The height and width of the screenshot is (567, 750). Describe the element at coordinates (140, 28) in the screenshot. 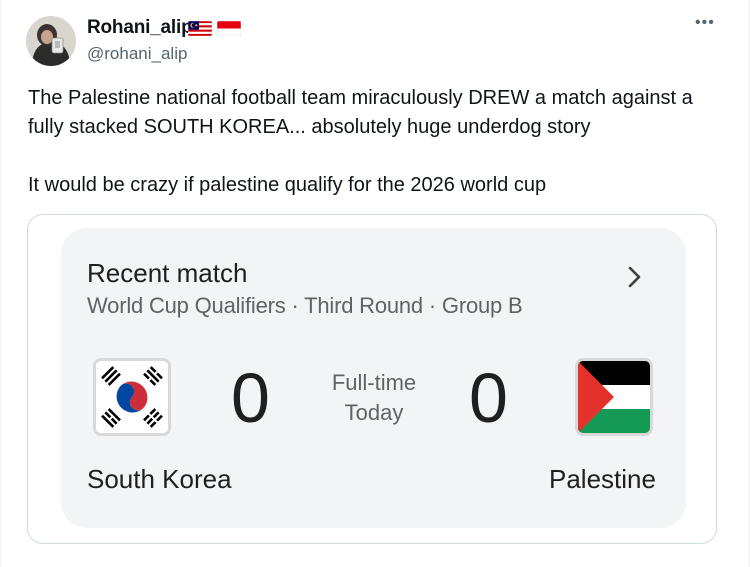

I see `display-name: Rohani_alip` at that location.